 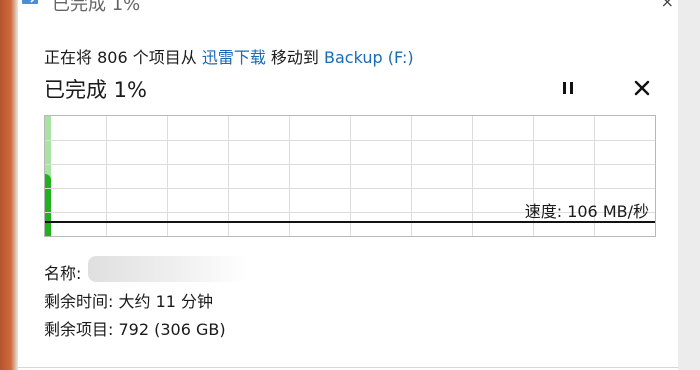 I want to click on time-remaining: 剩余时间: 大约 11 分钟, so click(x=129, y=301).